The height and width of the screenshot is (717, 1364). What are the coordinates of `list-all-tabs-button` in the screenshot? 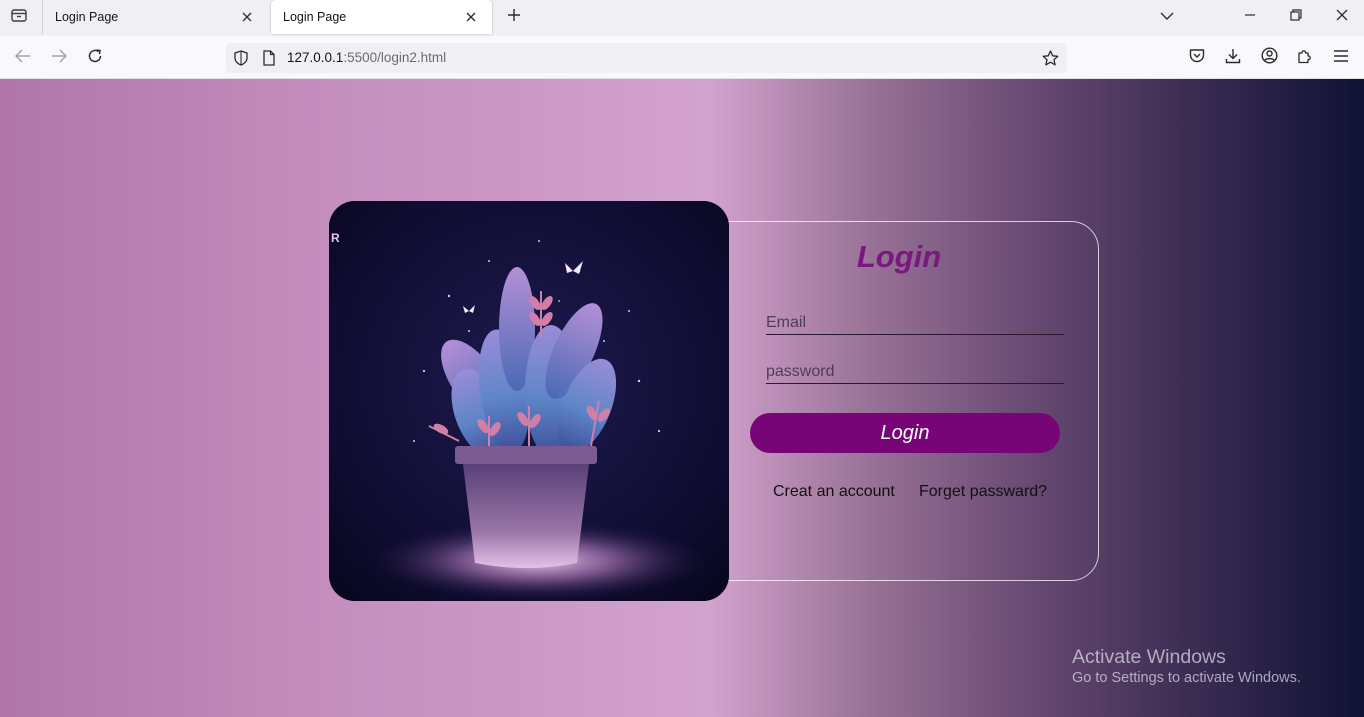 It's located at (1167, 17).